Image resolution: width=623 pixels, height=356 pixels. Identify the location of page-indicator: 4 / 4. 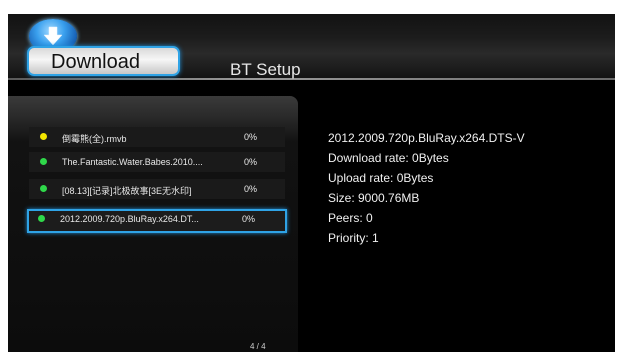
(258, 346).